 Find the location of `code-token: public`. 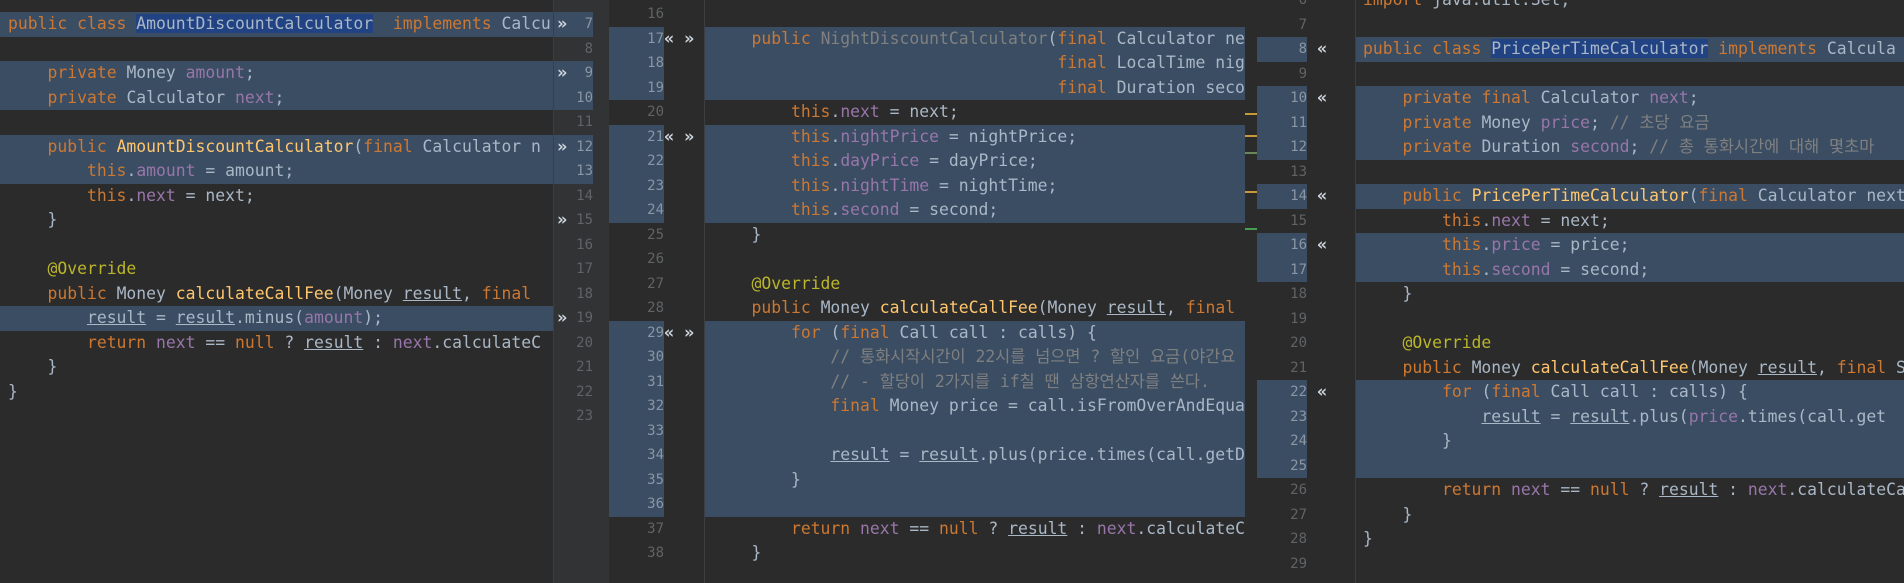

code-token: public is located at coordinates (1437, 195).